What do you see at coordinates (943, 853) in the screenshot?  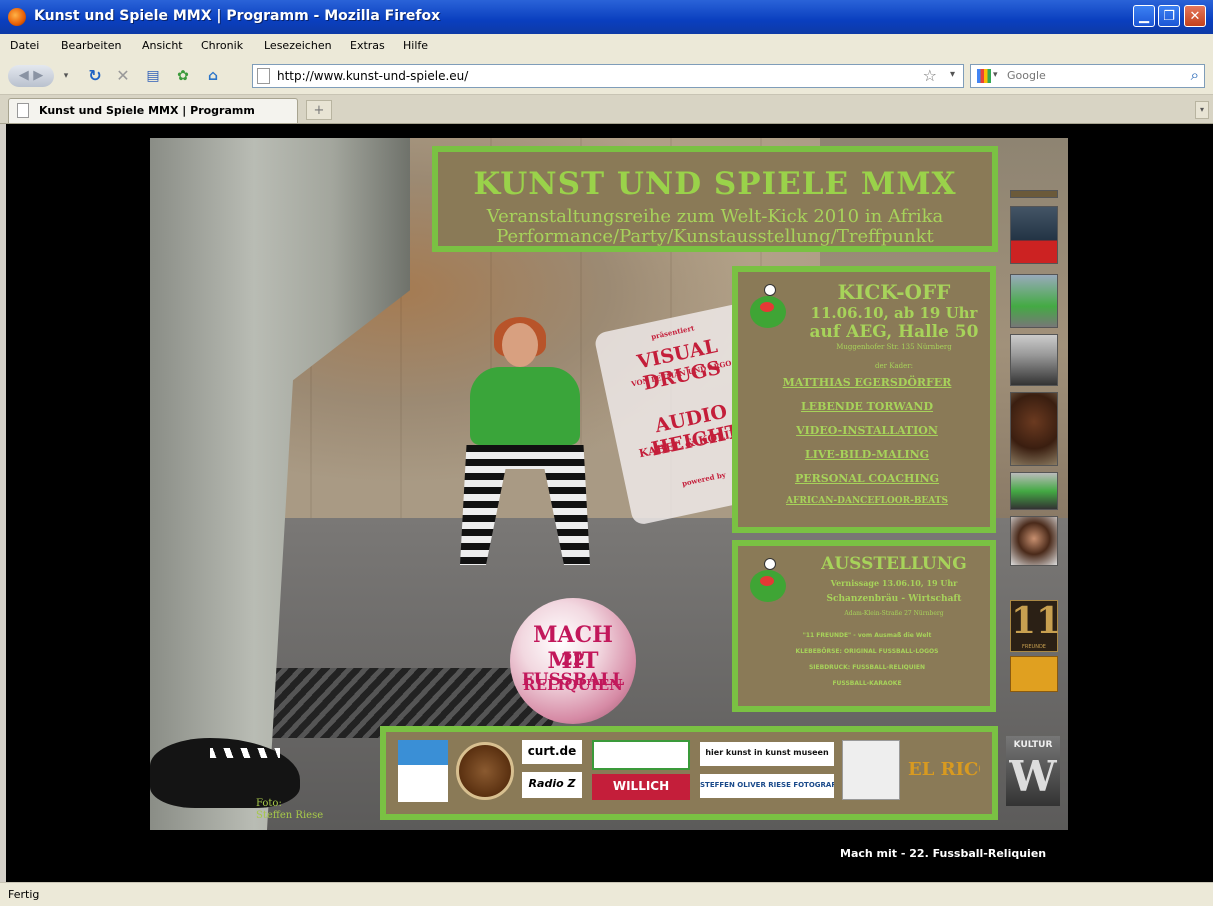 I see `image-caption: Mach mit - 22. Fussball-Reliquien` at bounding box center [943, 853].